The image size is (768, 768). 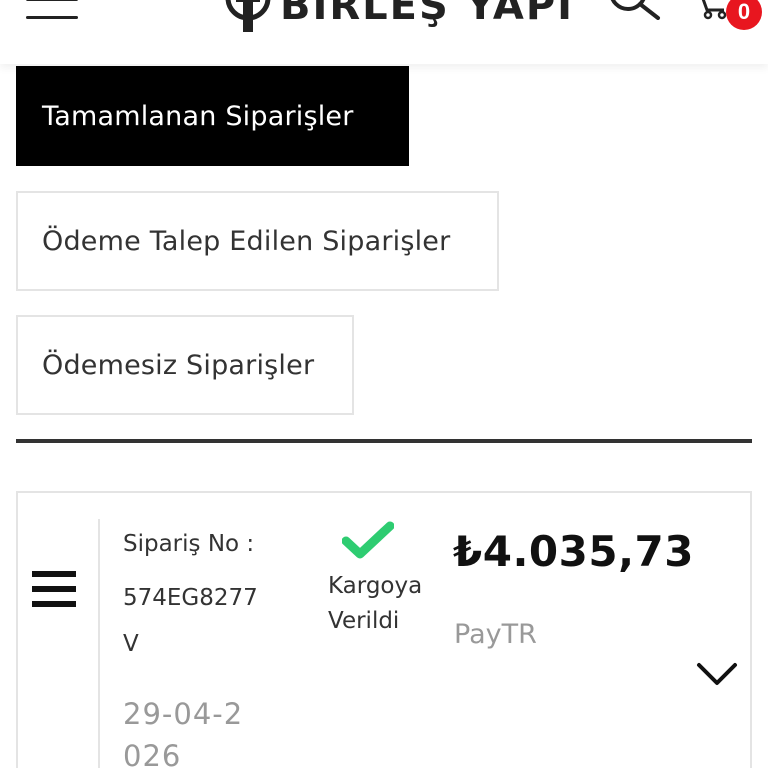 I want to click on order-status: Kargoya Verildi, so click(x=375, y=603).